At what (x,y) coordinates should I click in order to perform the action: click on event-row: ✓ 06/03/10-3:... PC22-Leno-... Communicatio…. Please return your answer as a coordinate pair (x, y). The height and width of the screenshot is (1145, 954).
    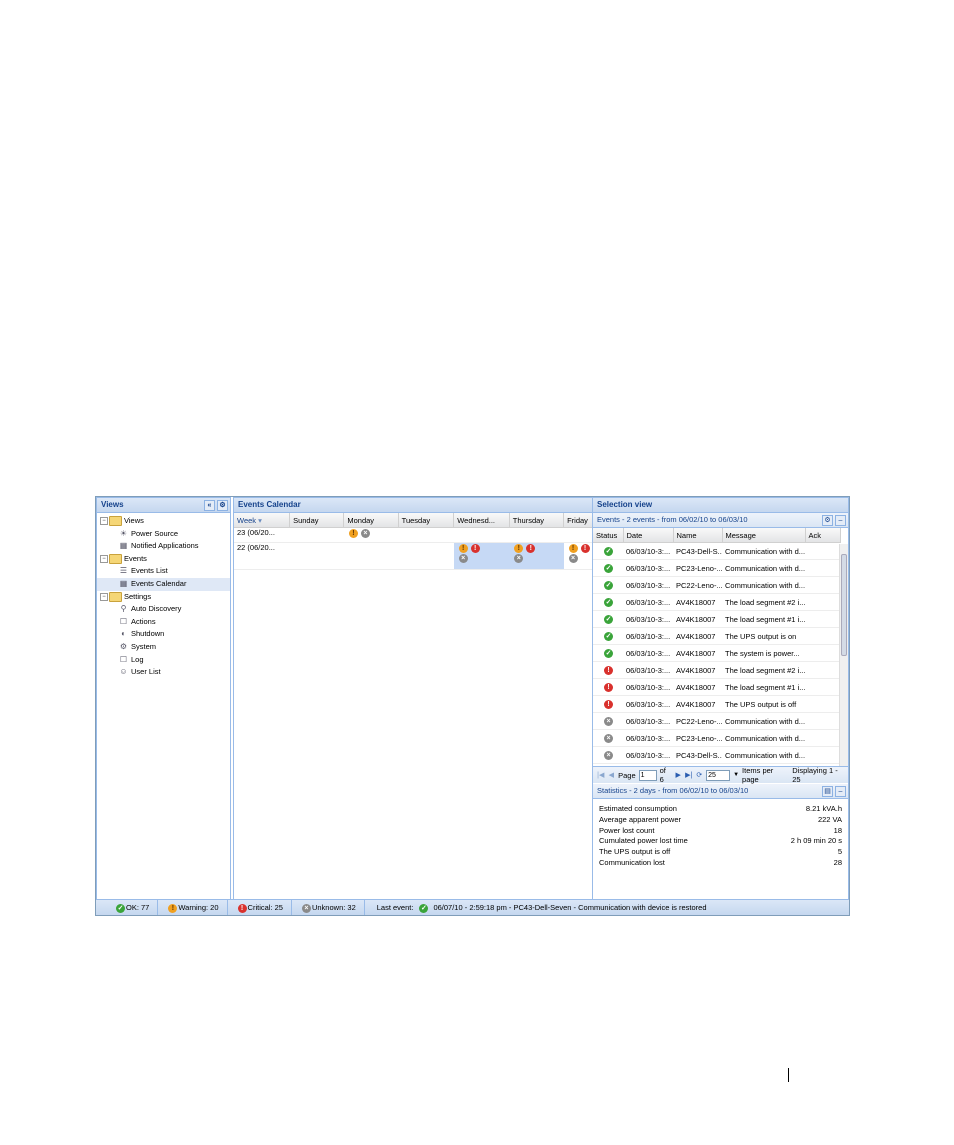
    Looking at the image, I should click on (716, 585).